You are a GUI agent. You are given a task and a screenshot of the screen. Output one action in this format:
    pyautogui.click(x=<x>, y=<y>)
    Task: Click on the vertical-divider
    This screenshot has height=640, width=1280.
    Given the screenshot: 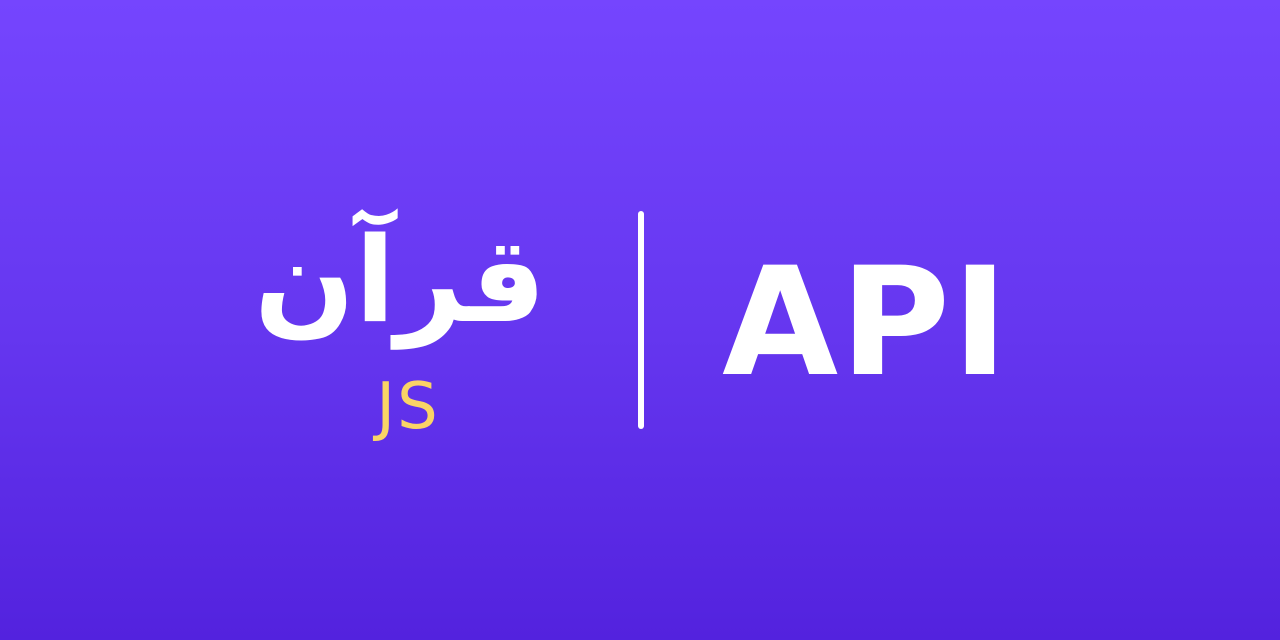 What is the action you would take?
    pyautogui.click(x=641, y=320)
    